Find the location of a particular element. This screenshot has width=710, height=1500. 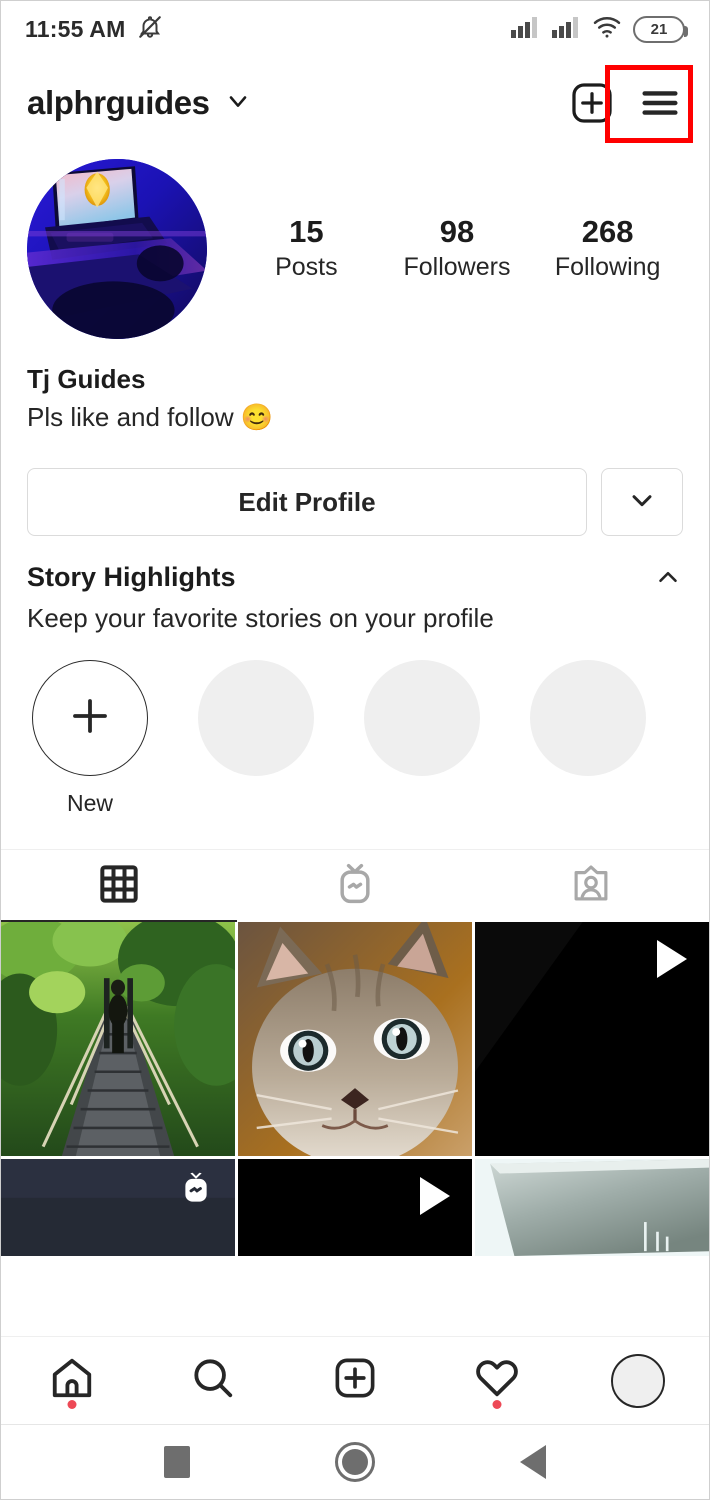

highlight-new: New is located at coordinates (90, 738).